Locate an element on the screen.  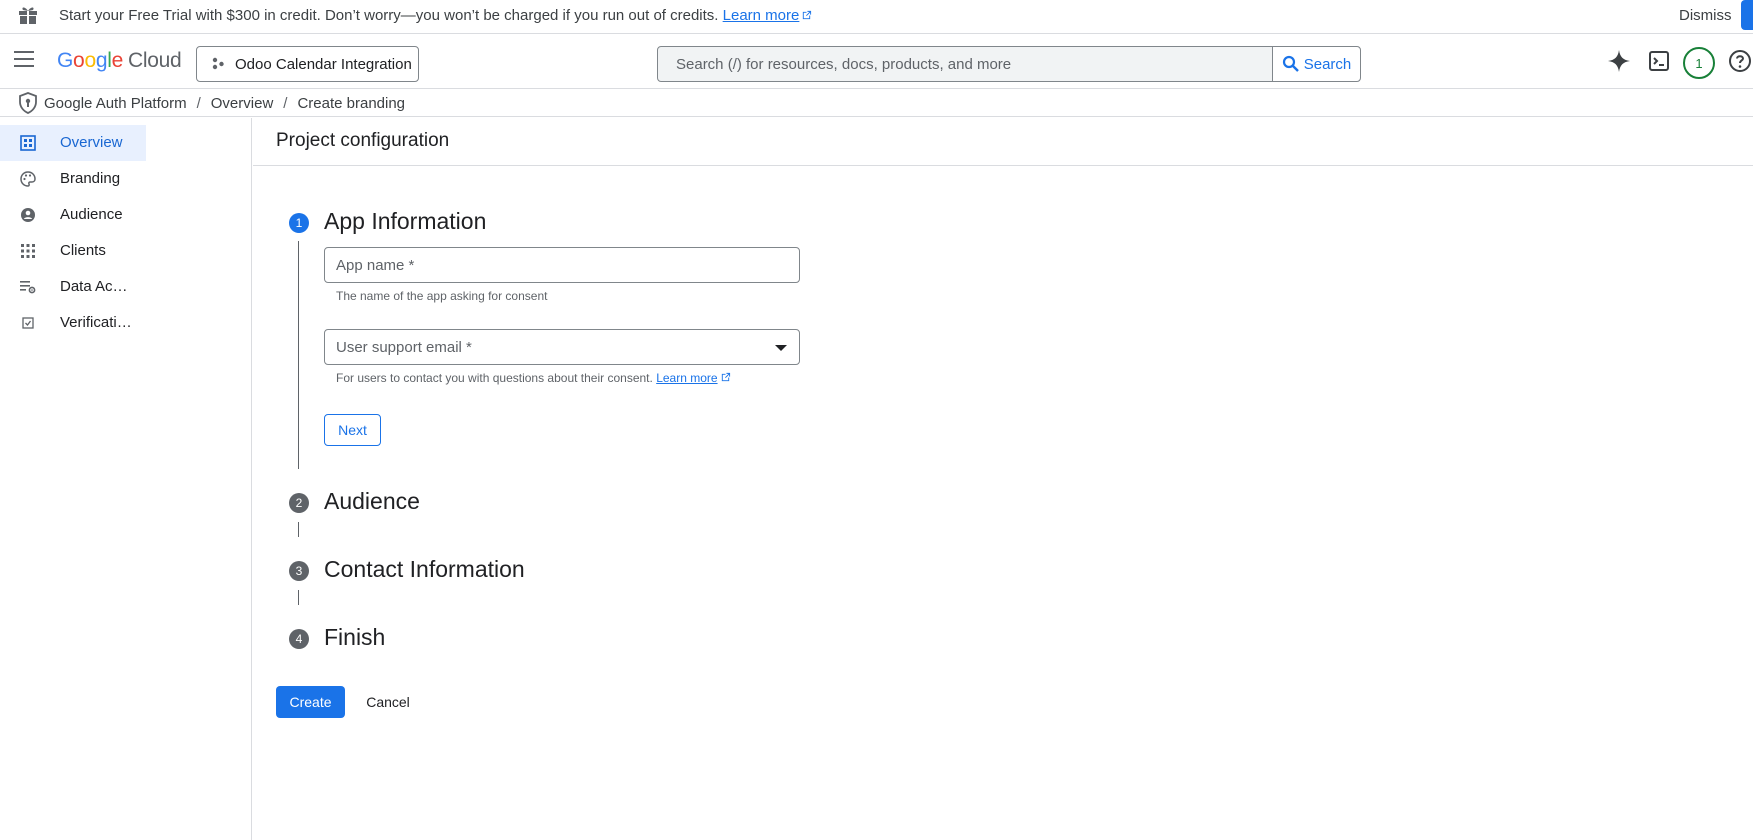
gemini-sparkle-icon is located at coordinates (1619, 61).